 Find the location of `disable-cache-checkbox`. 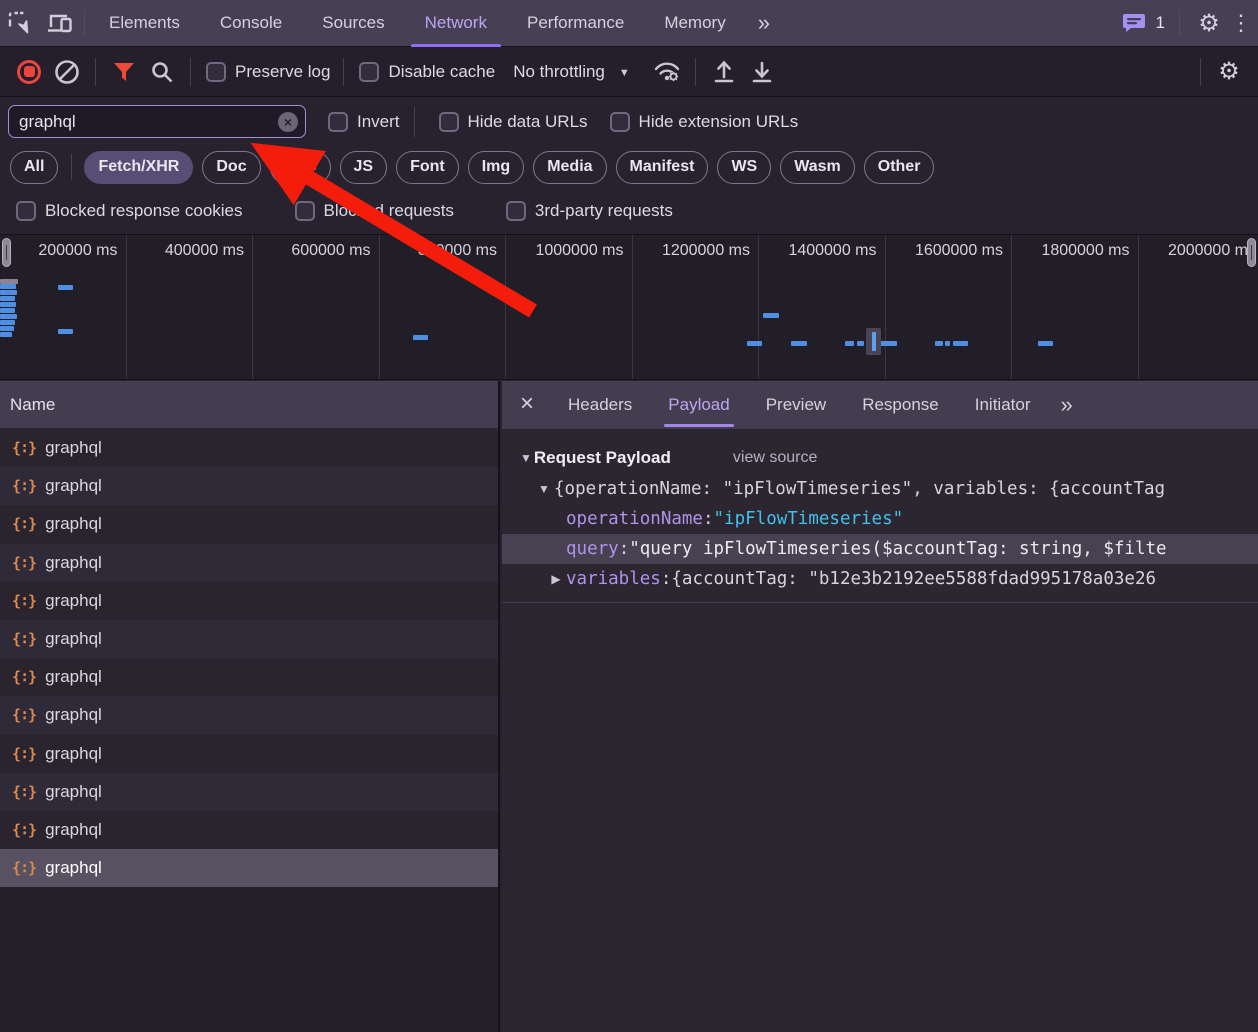

disable-cache-checkbox is located at coordinates (369, 71).